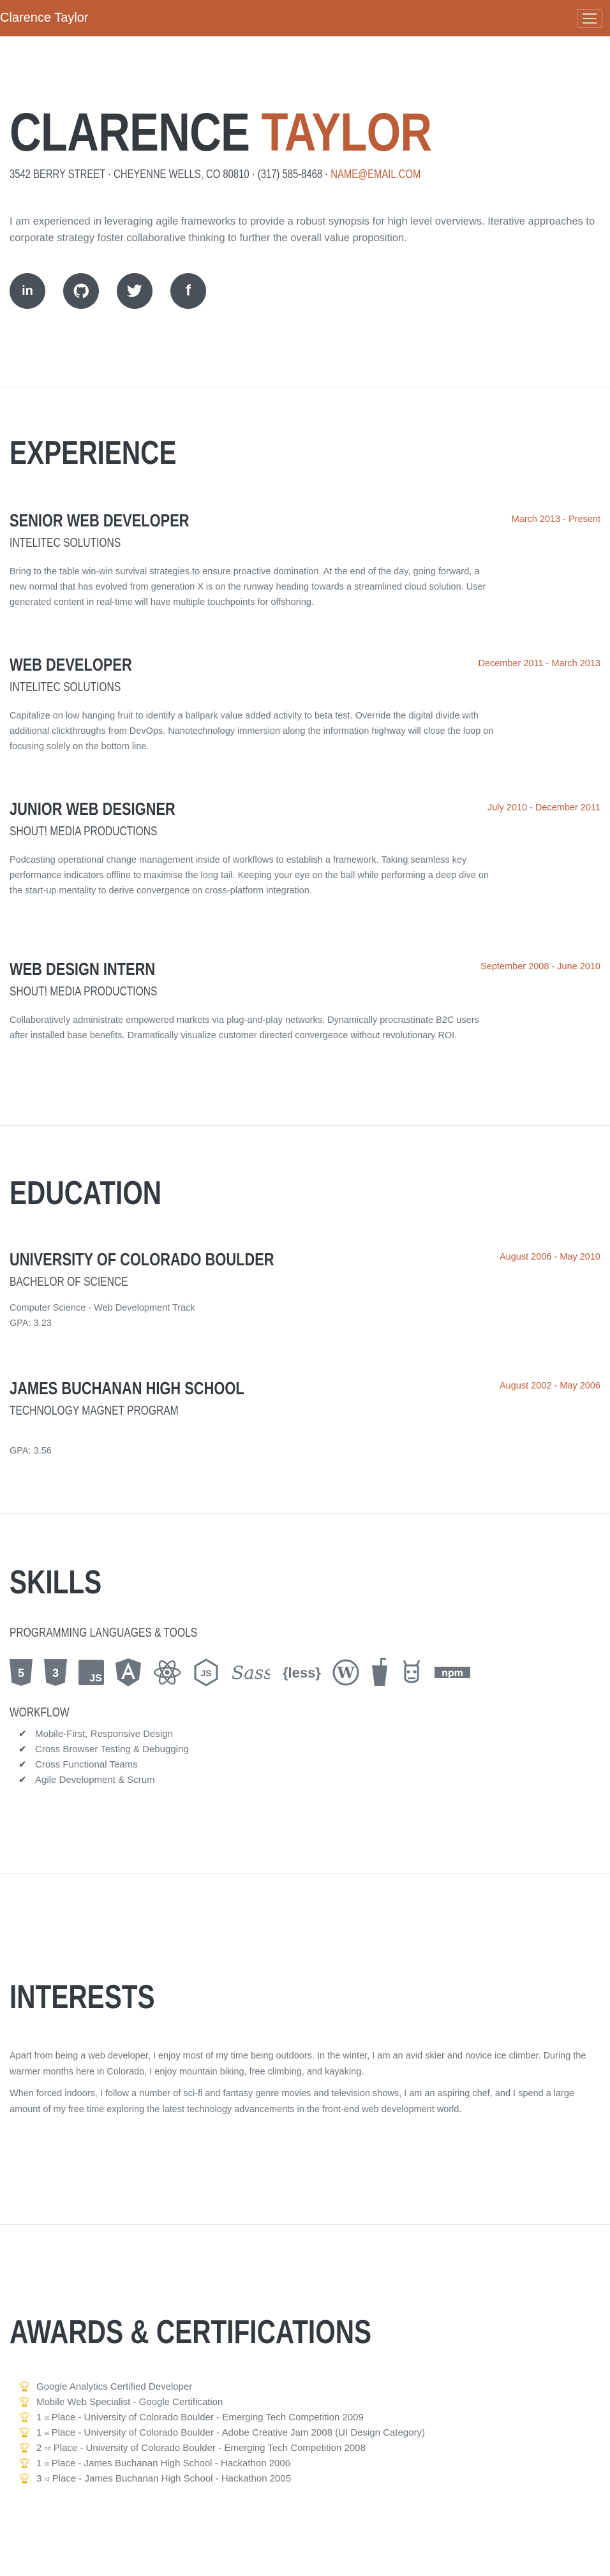 The width and height of the screenshot is (610, 2576). I want to click on page-title: Clarence Taylor, so click(252, 132).